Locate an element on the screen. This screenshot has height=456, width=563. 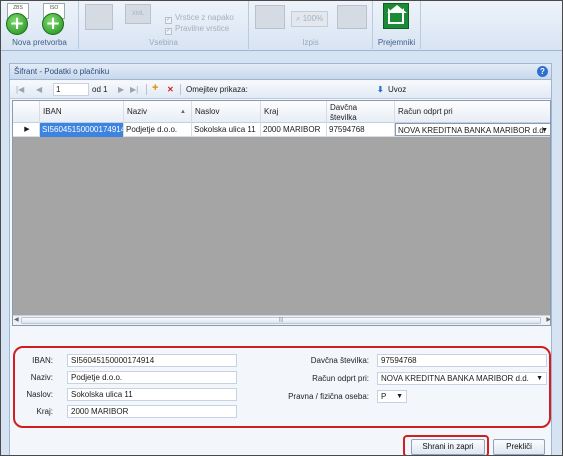
cell-racun-dropdown: NOVA KREDITNA BANKA MARIBOR d.d. ▼ is located at coordinates (472, 129).